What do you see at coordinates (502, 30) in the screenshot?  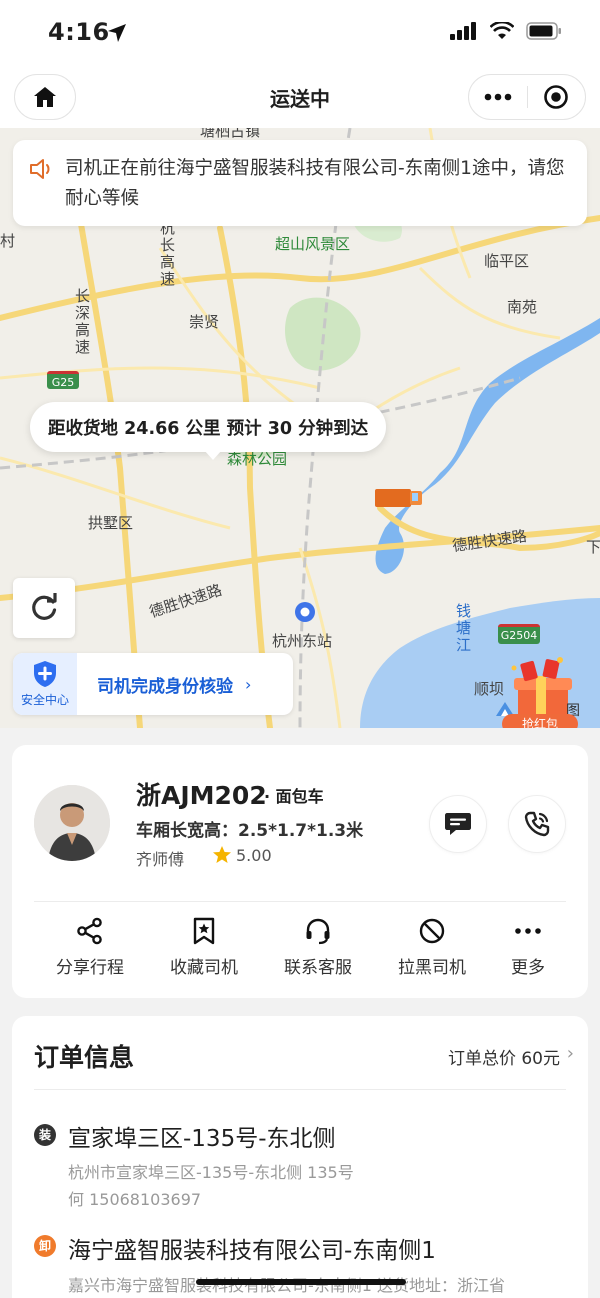 I see `wifi-icon` at bounding box center [502, 30].